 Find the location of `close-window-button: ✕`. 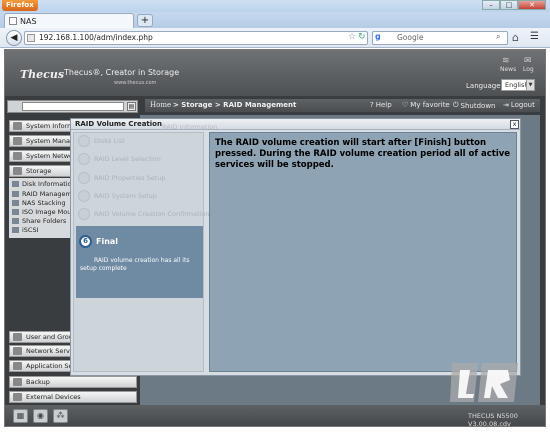

close-window-button: ✕ is located at coordinates (532, 5).